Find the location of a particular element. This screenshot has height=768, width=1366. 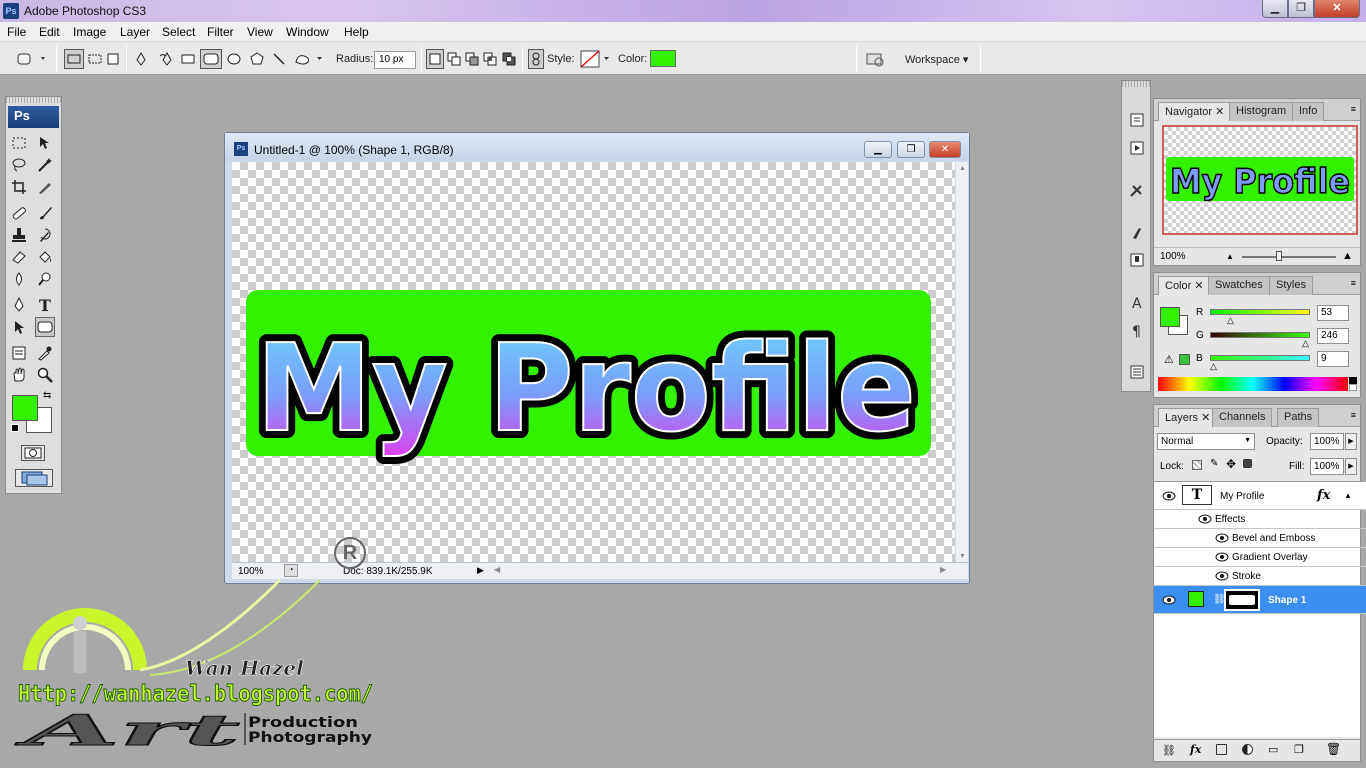

fill-input: 100% is located at coordinates (1327, 466).